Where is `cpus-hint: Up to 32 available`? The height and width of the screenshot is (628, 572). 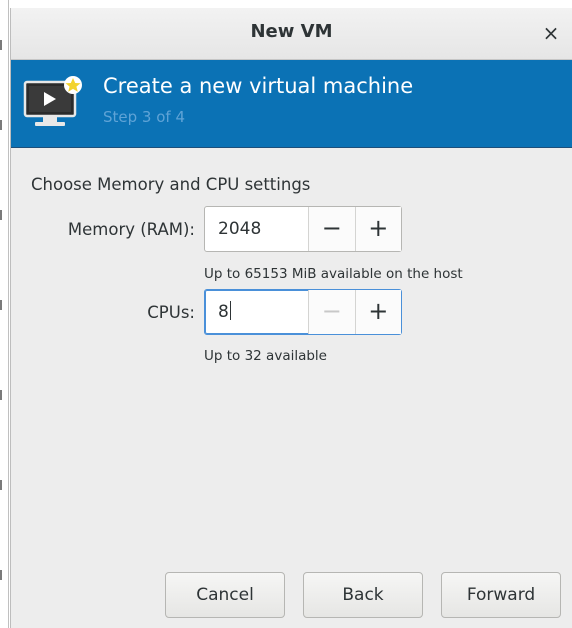
cpus-hint: Up to 32 available is located at coordinates (265, 356).